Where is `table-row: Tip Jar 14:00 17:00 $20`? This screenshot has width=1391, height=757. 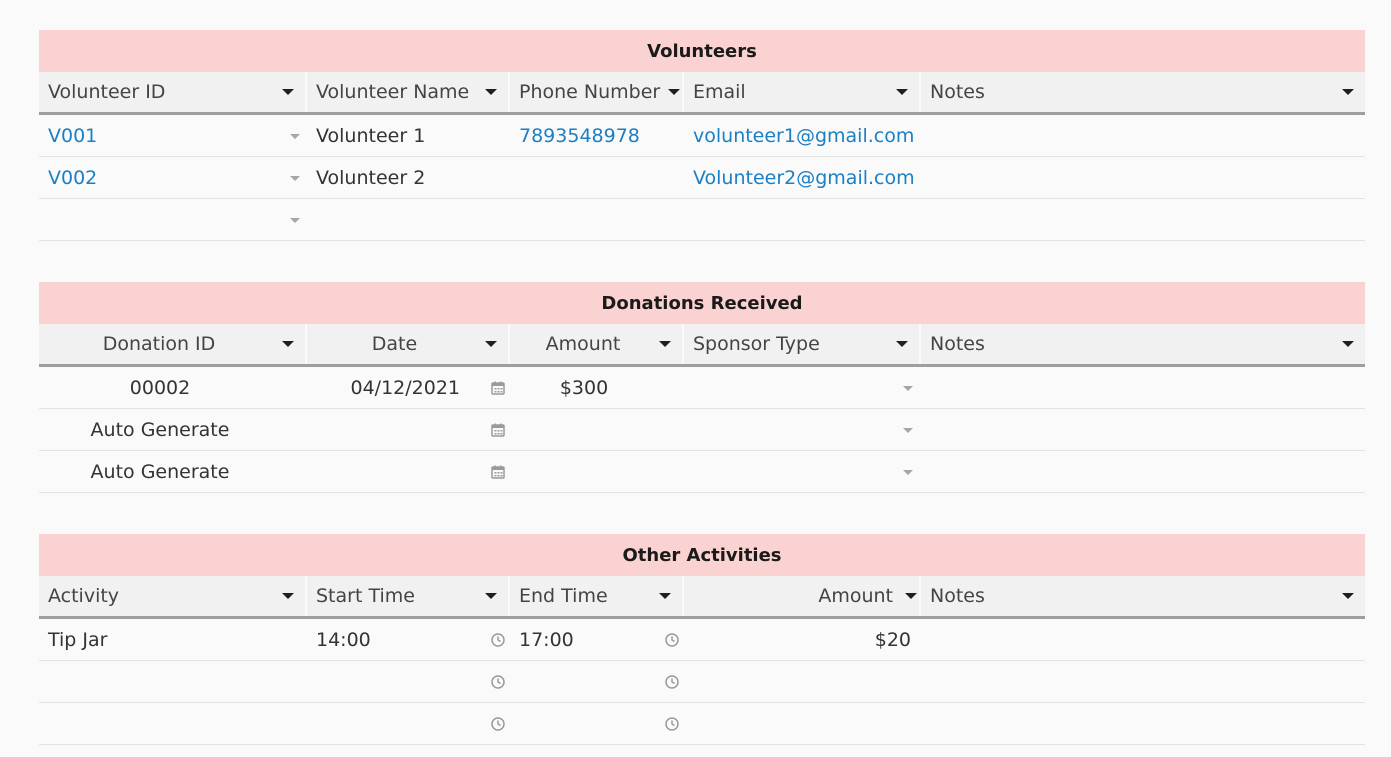
table-row: Tip Jar 14:00 17:00 $20 is located at coordinates (702, 640).